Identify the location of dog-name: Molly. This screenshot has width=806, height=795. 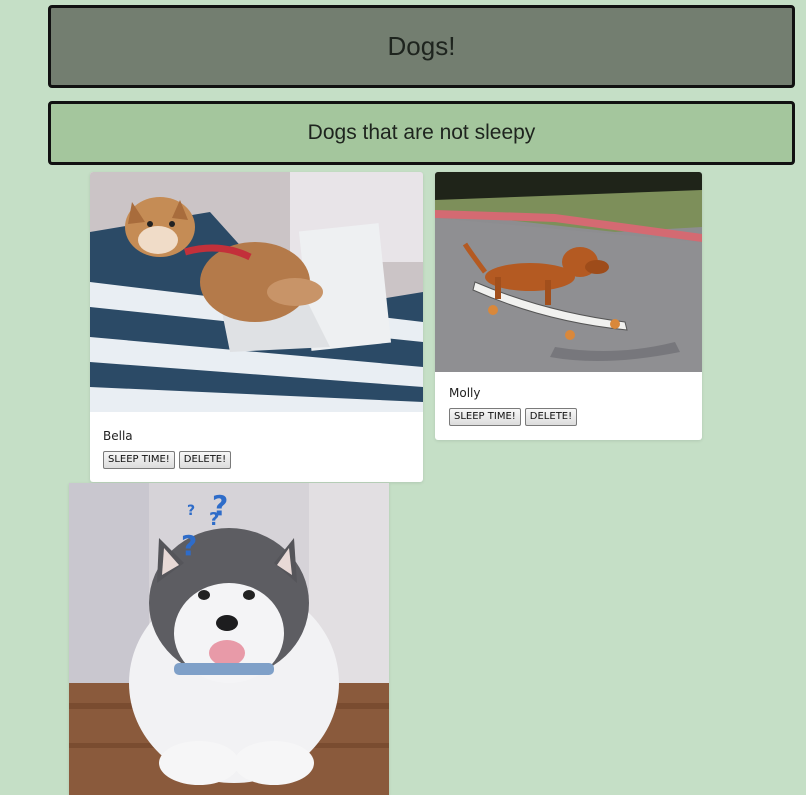
(465, 393).